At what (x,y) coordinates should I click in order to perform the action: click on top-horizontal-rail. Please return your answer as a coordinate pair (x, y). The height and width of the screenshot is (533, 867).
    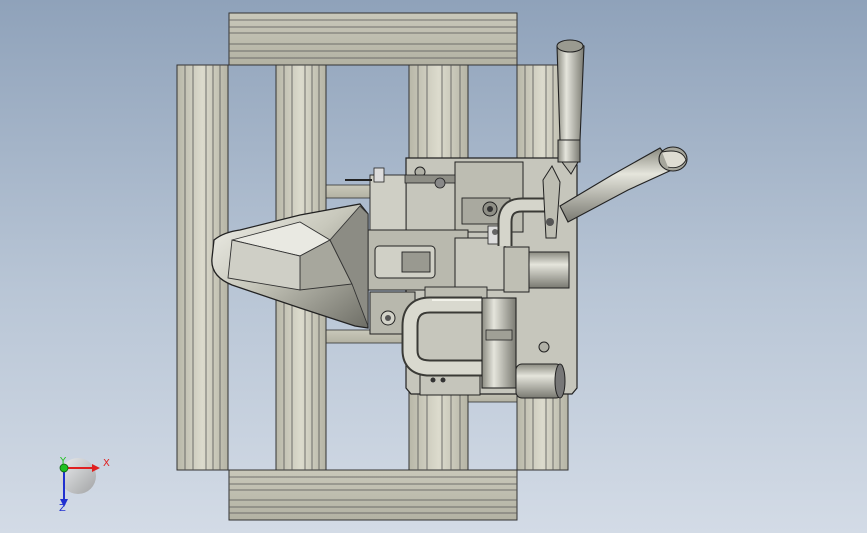
    Looking at the image, I should click on (373, 39).